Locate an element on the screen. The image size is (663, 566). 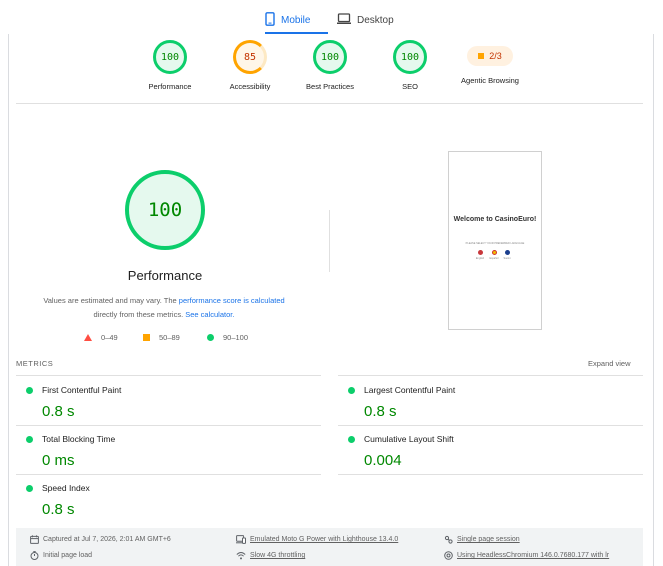
footer-throttling: Slow 4G throttling is located at coordinates (270, 555).